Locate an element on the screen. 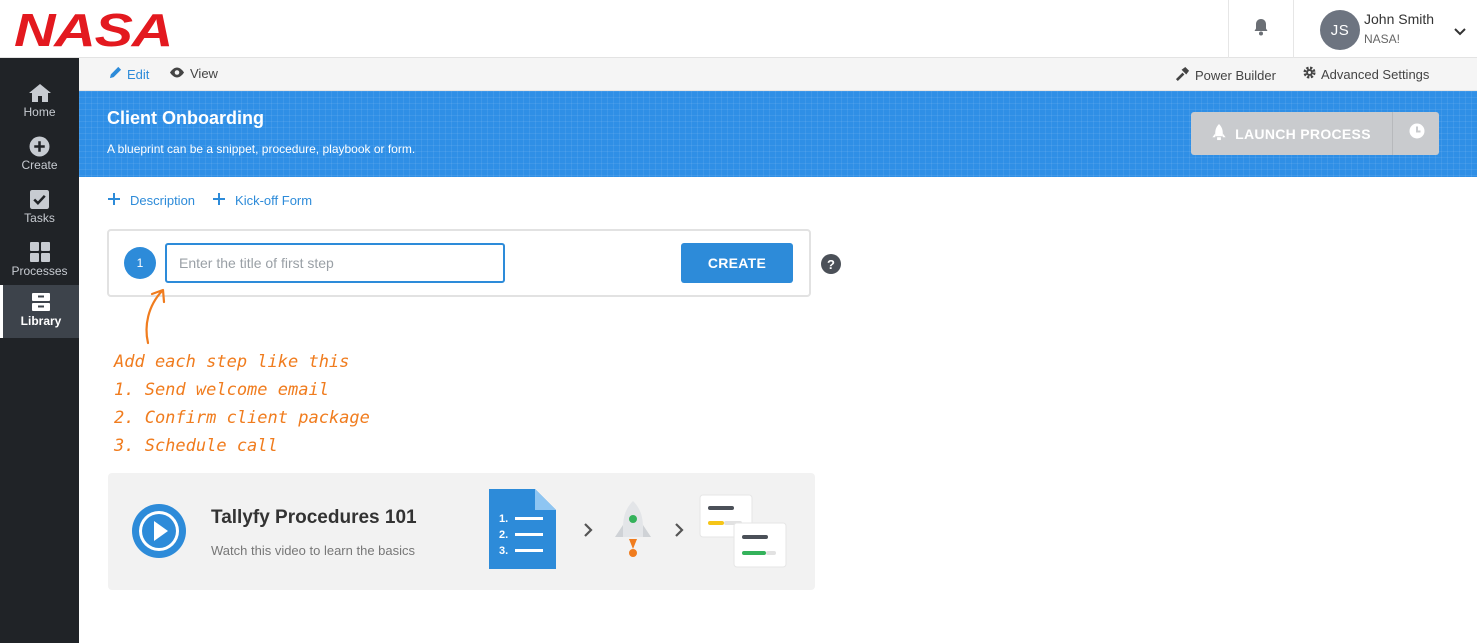 This screenshot has height=643, width=1477. play-icon is located at coordinates (159, 533).